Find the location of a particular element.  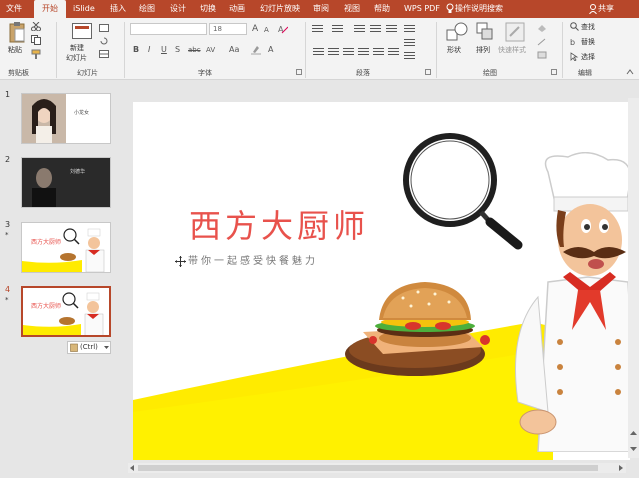

distributed-icon is located at coordinates (378, 52).